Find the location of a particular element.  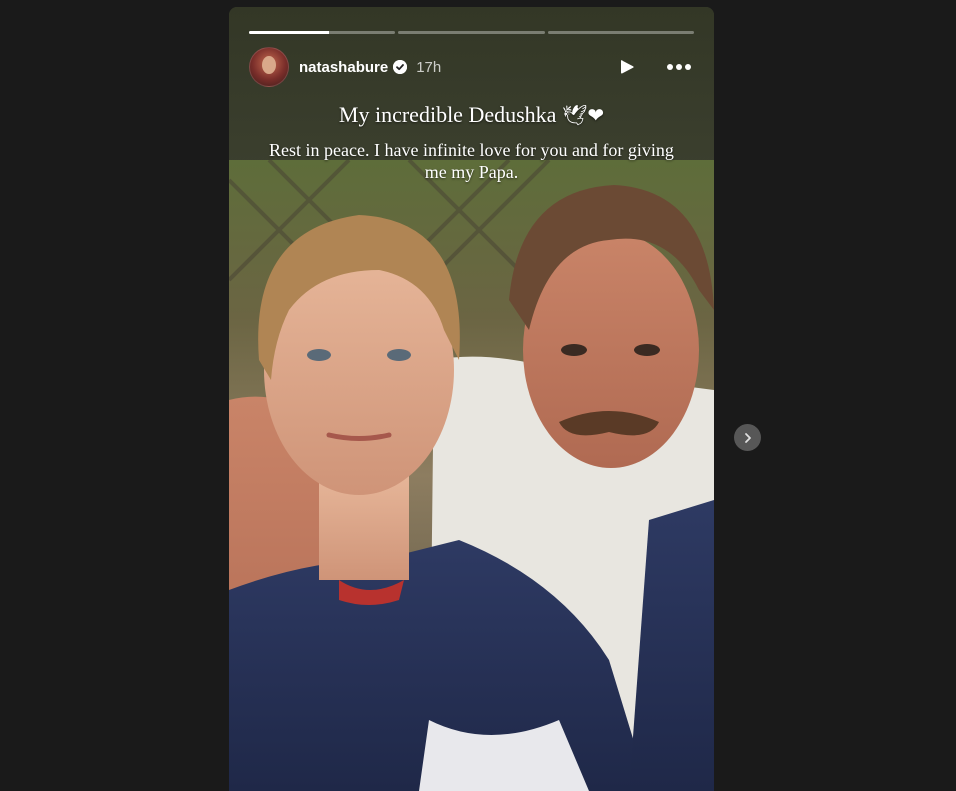

username: natashabure is located at coordinates (343, 67).